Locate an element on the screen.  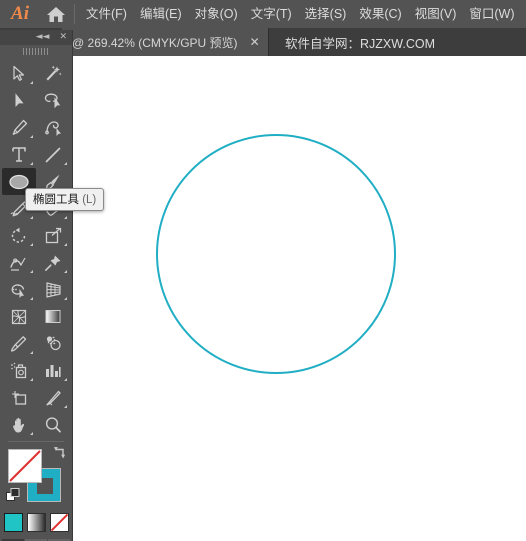
scale-tool is located at coordinates (53, 235).